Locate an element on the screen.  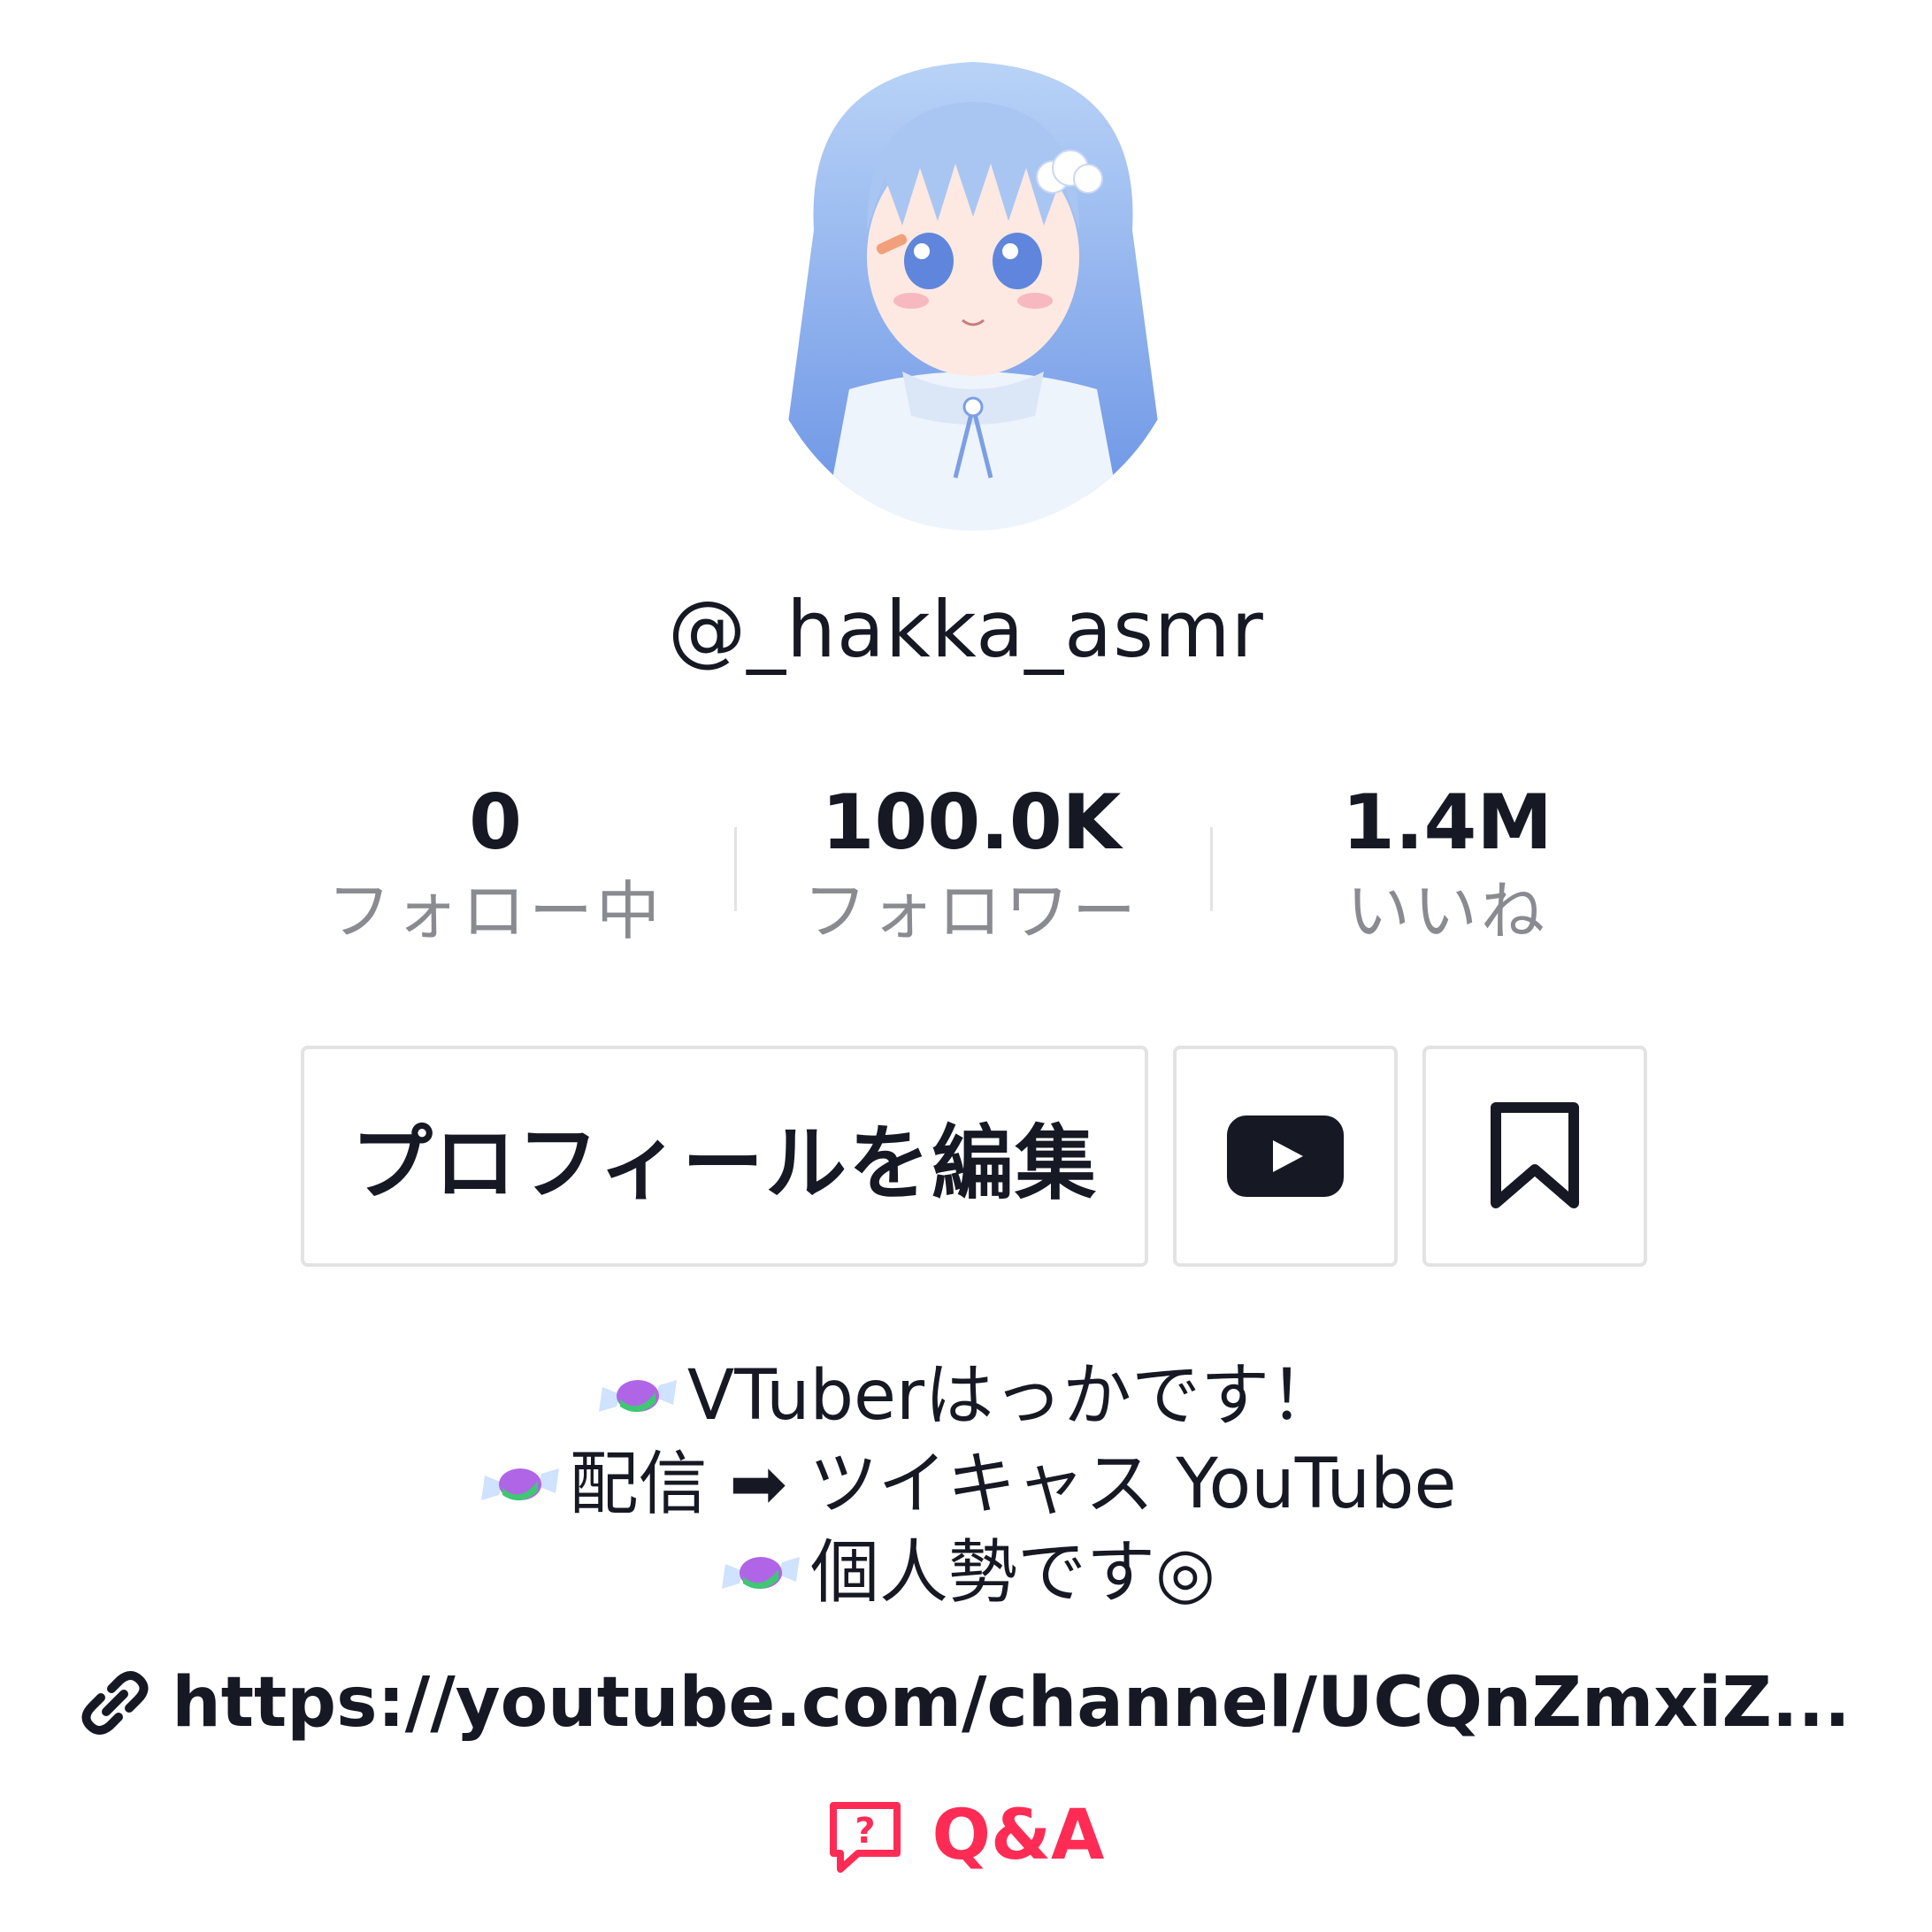
bio-line-2: 配信 ➡ ツイキャス YouTube is located at coordinates (1013, 1484).